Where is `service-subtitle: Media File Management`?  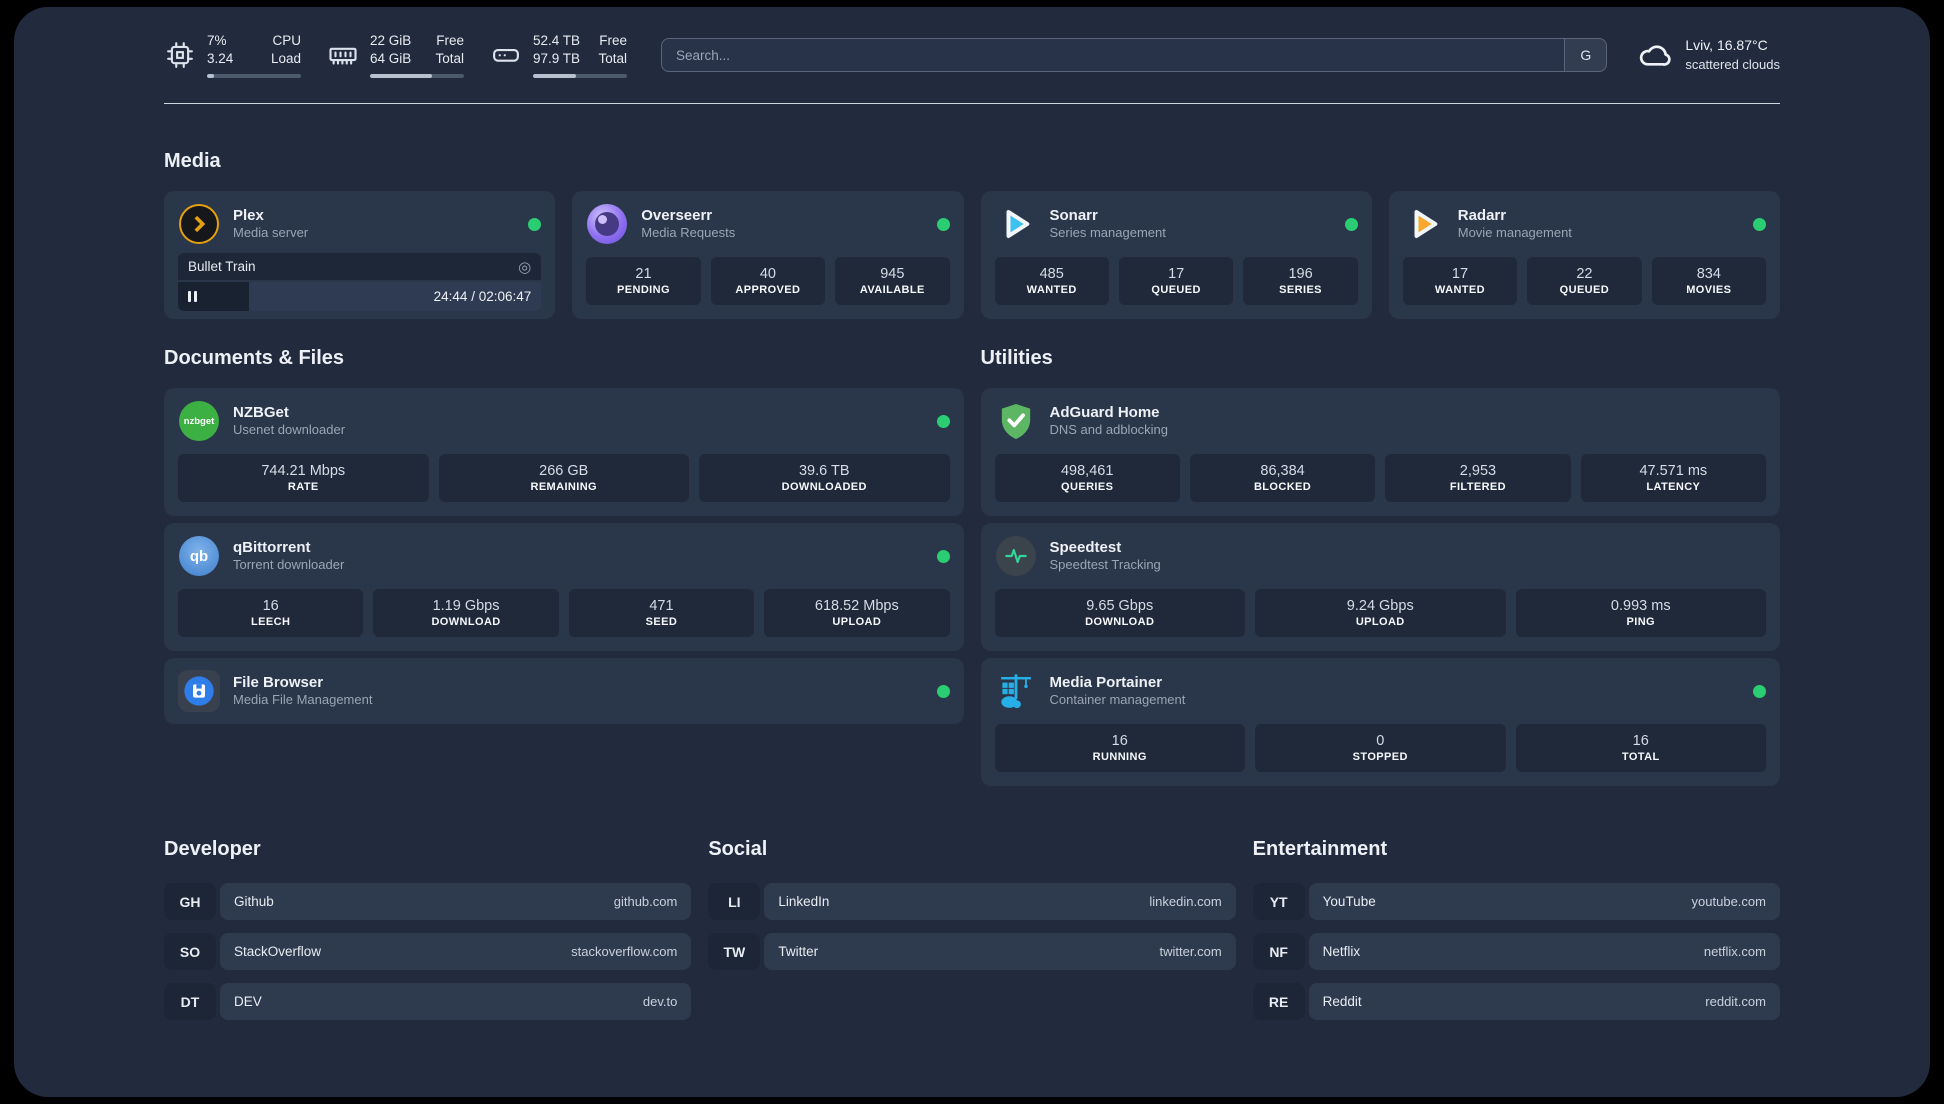 service-subtitle: Media File Management is located at coordinates (303, 700).